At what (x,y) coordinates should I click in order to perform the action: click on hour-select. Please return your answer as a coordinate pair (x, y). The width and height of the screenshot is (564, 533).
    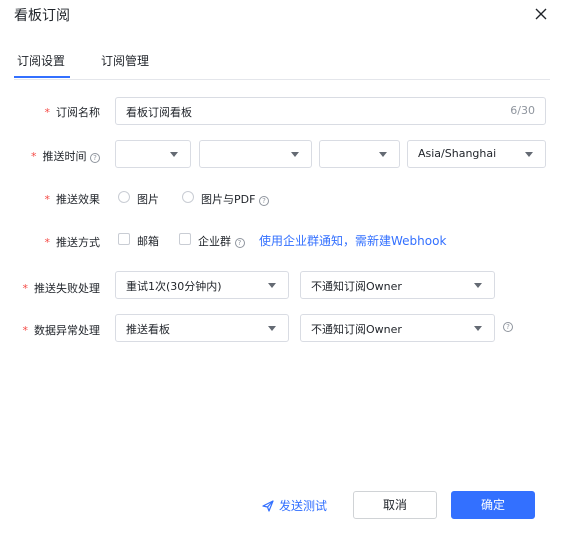
    Looking at the image, I should click on (359, 154).